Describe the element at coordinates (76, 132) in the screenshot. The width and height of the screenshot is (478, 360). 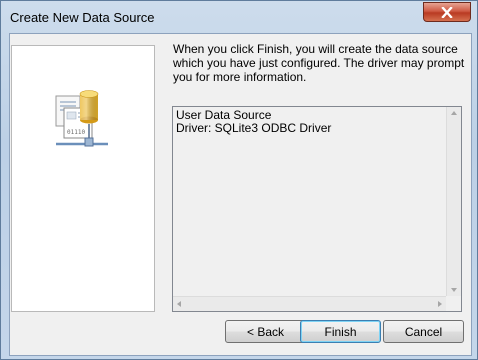
I see `svg-text: 01110` at that location.